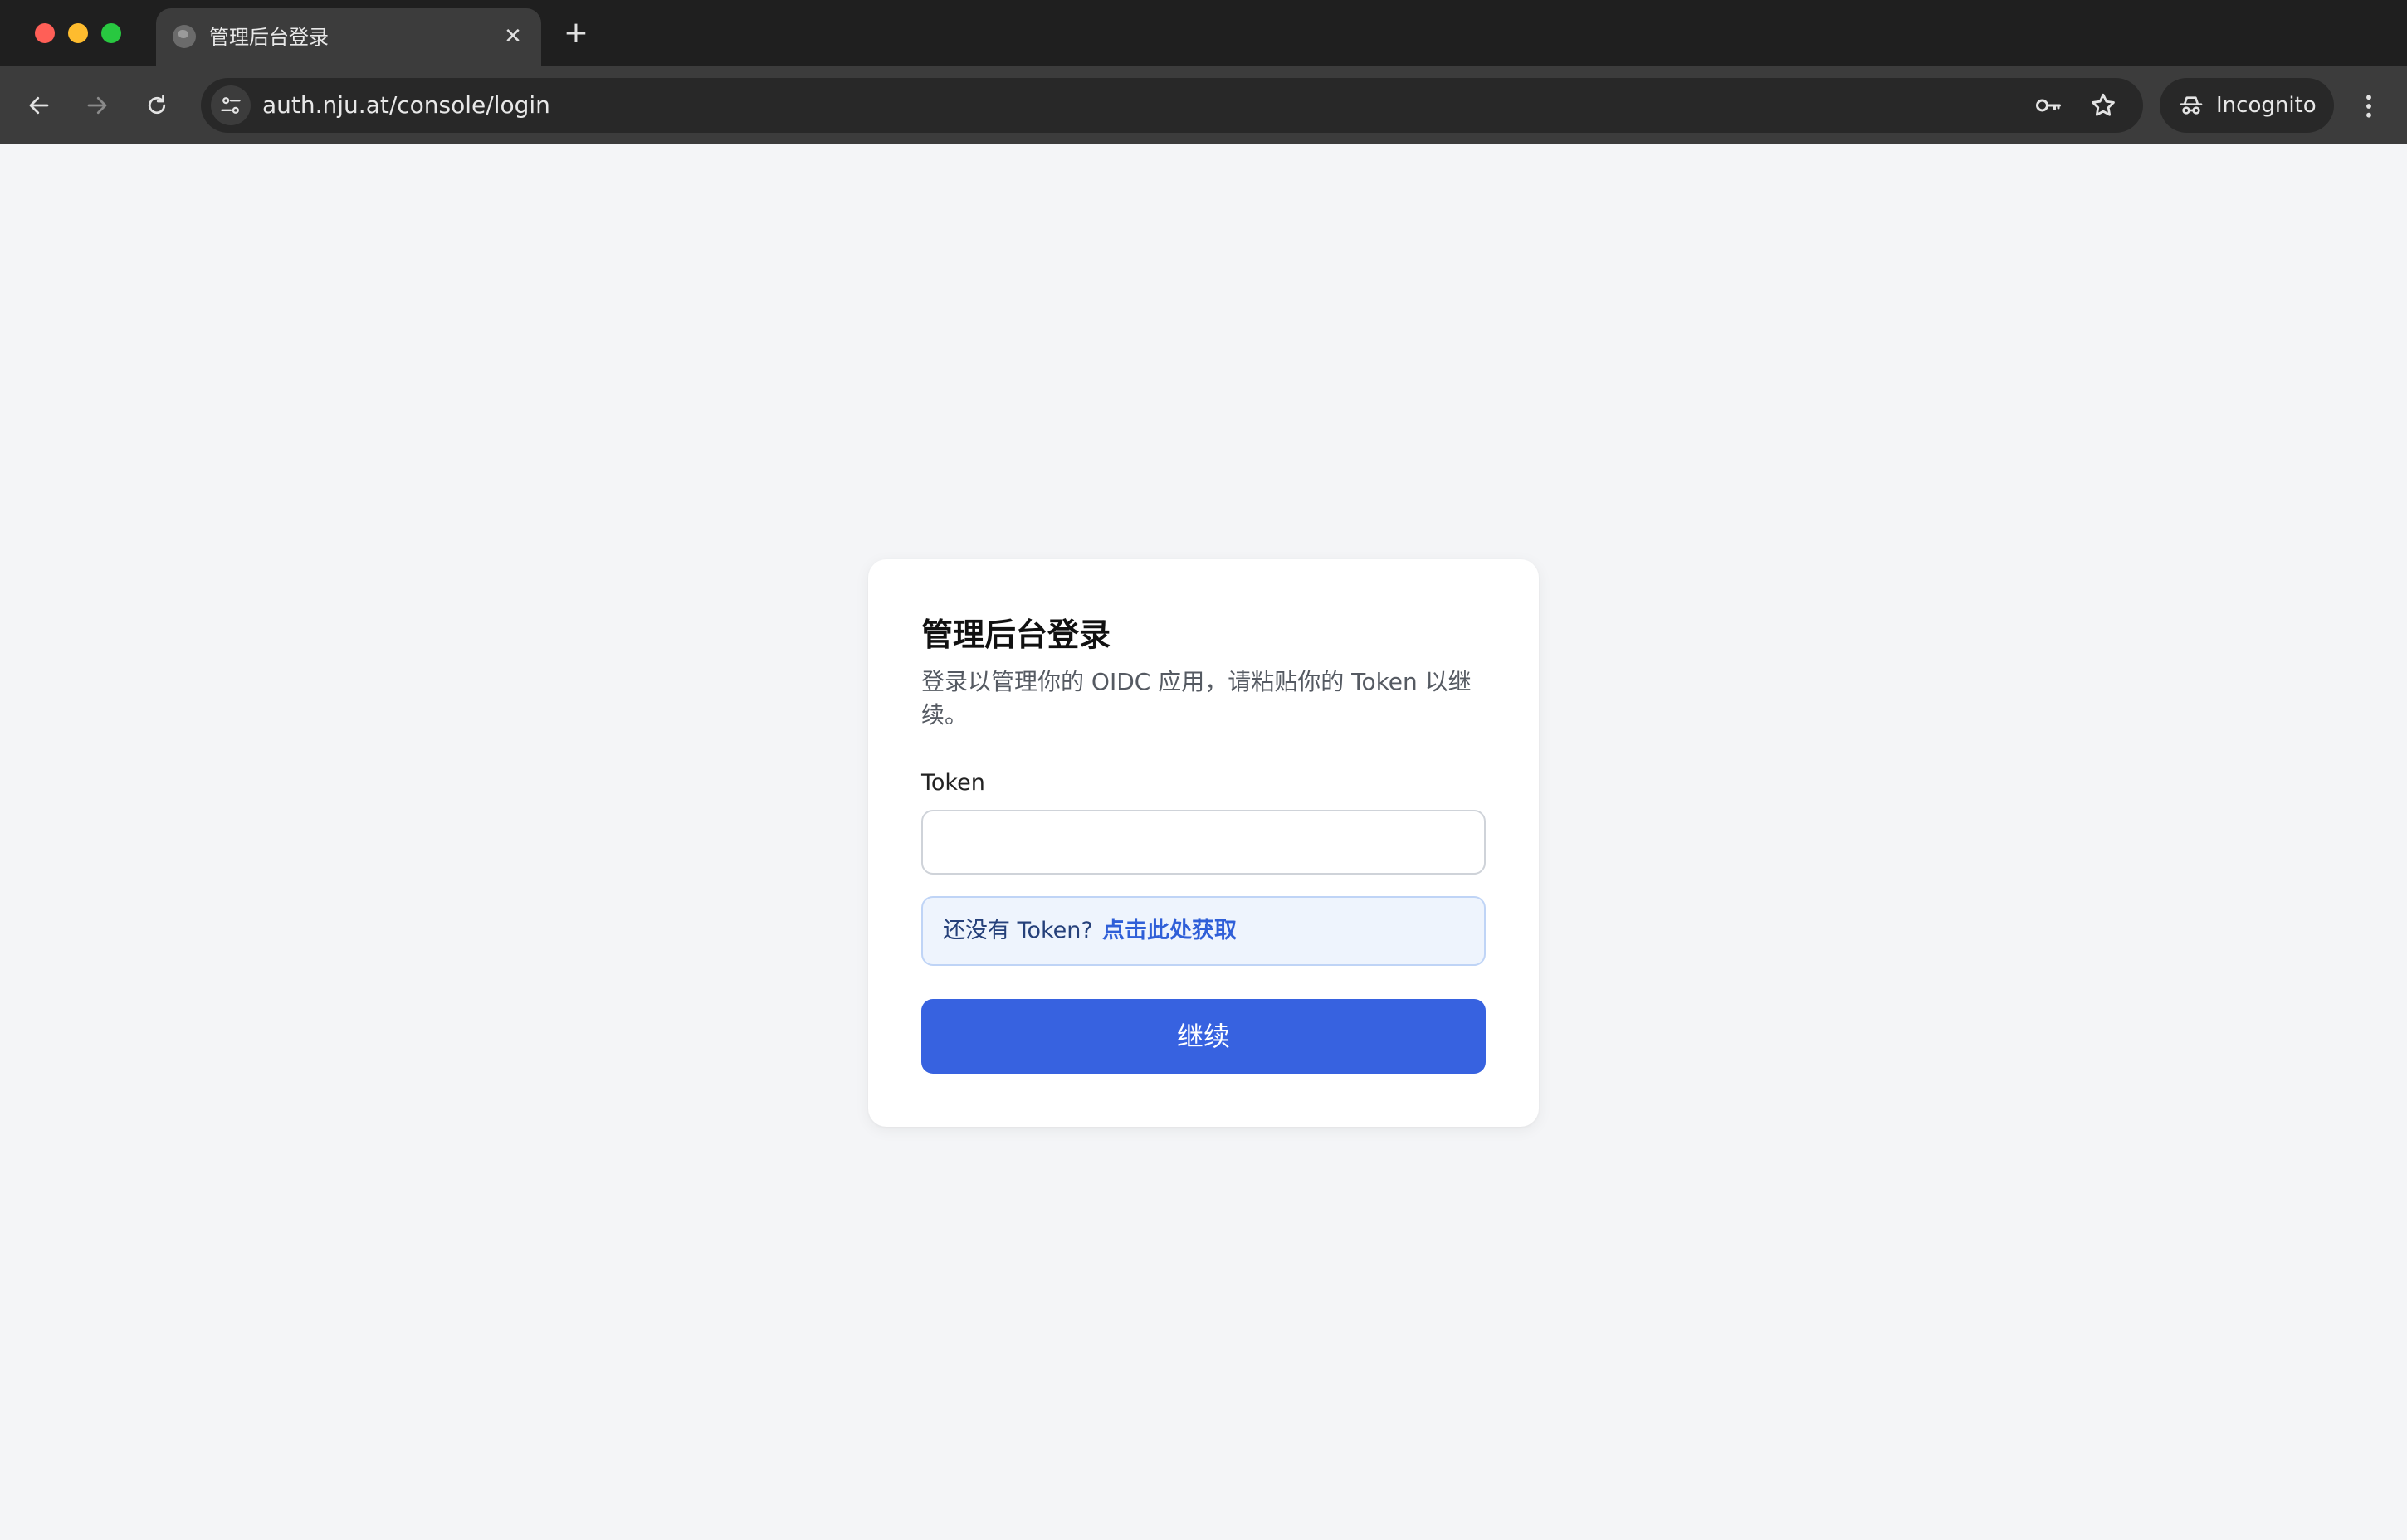  I want to click on reload-icon, so click(157, 105).